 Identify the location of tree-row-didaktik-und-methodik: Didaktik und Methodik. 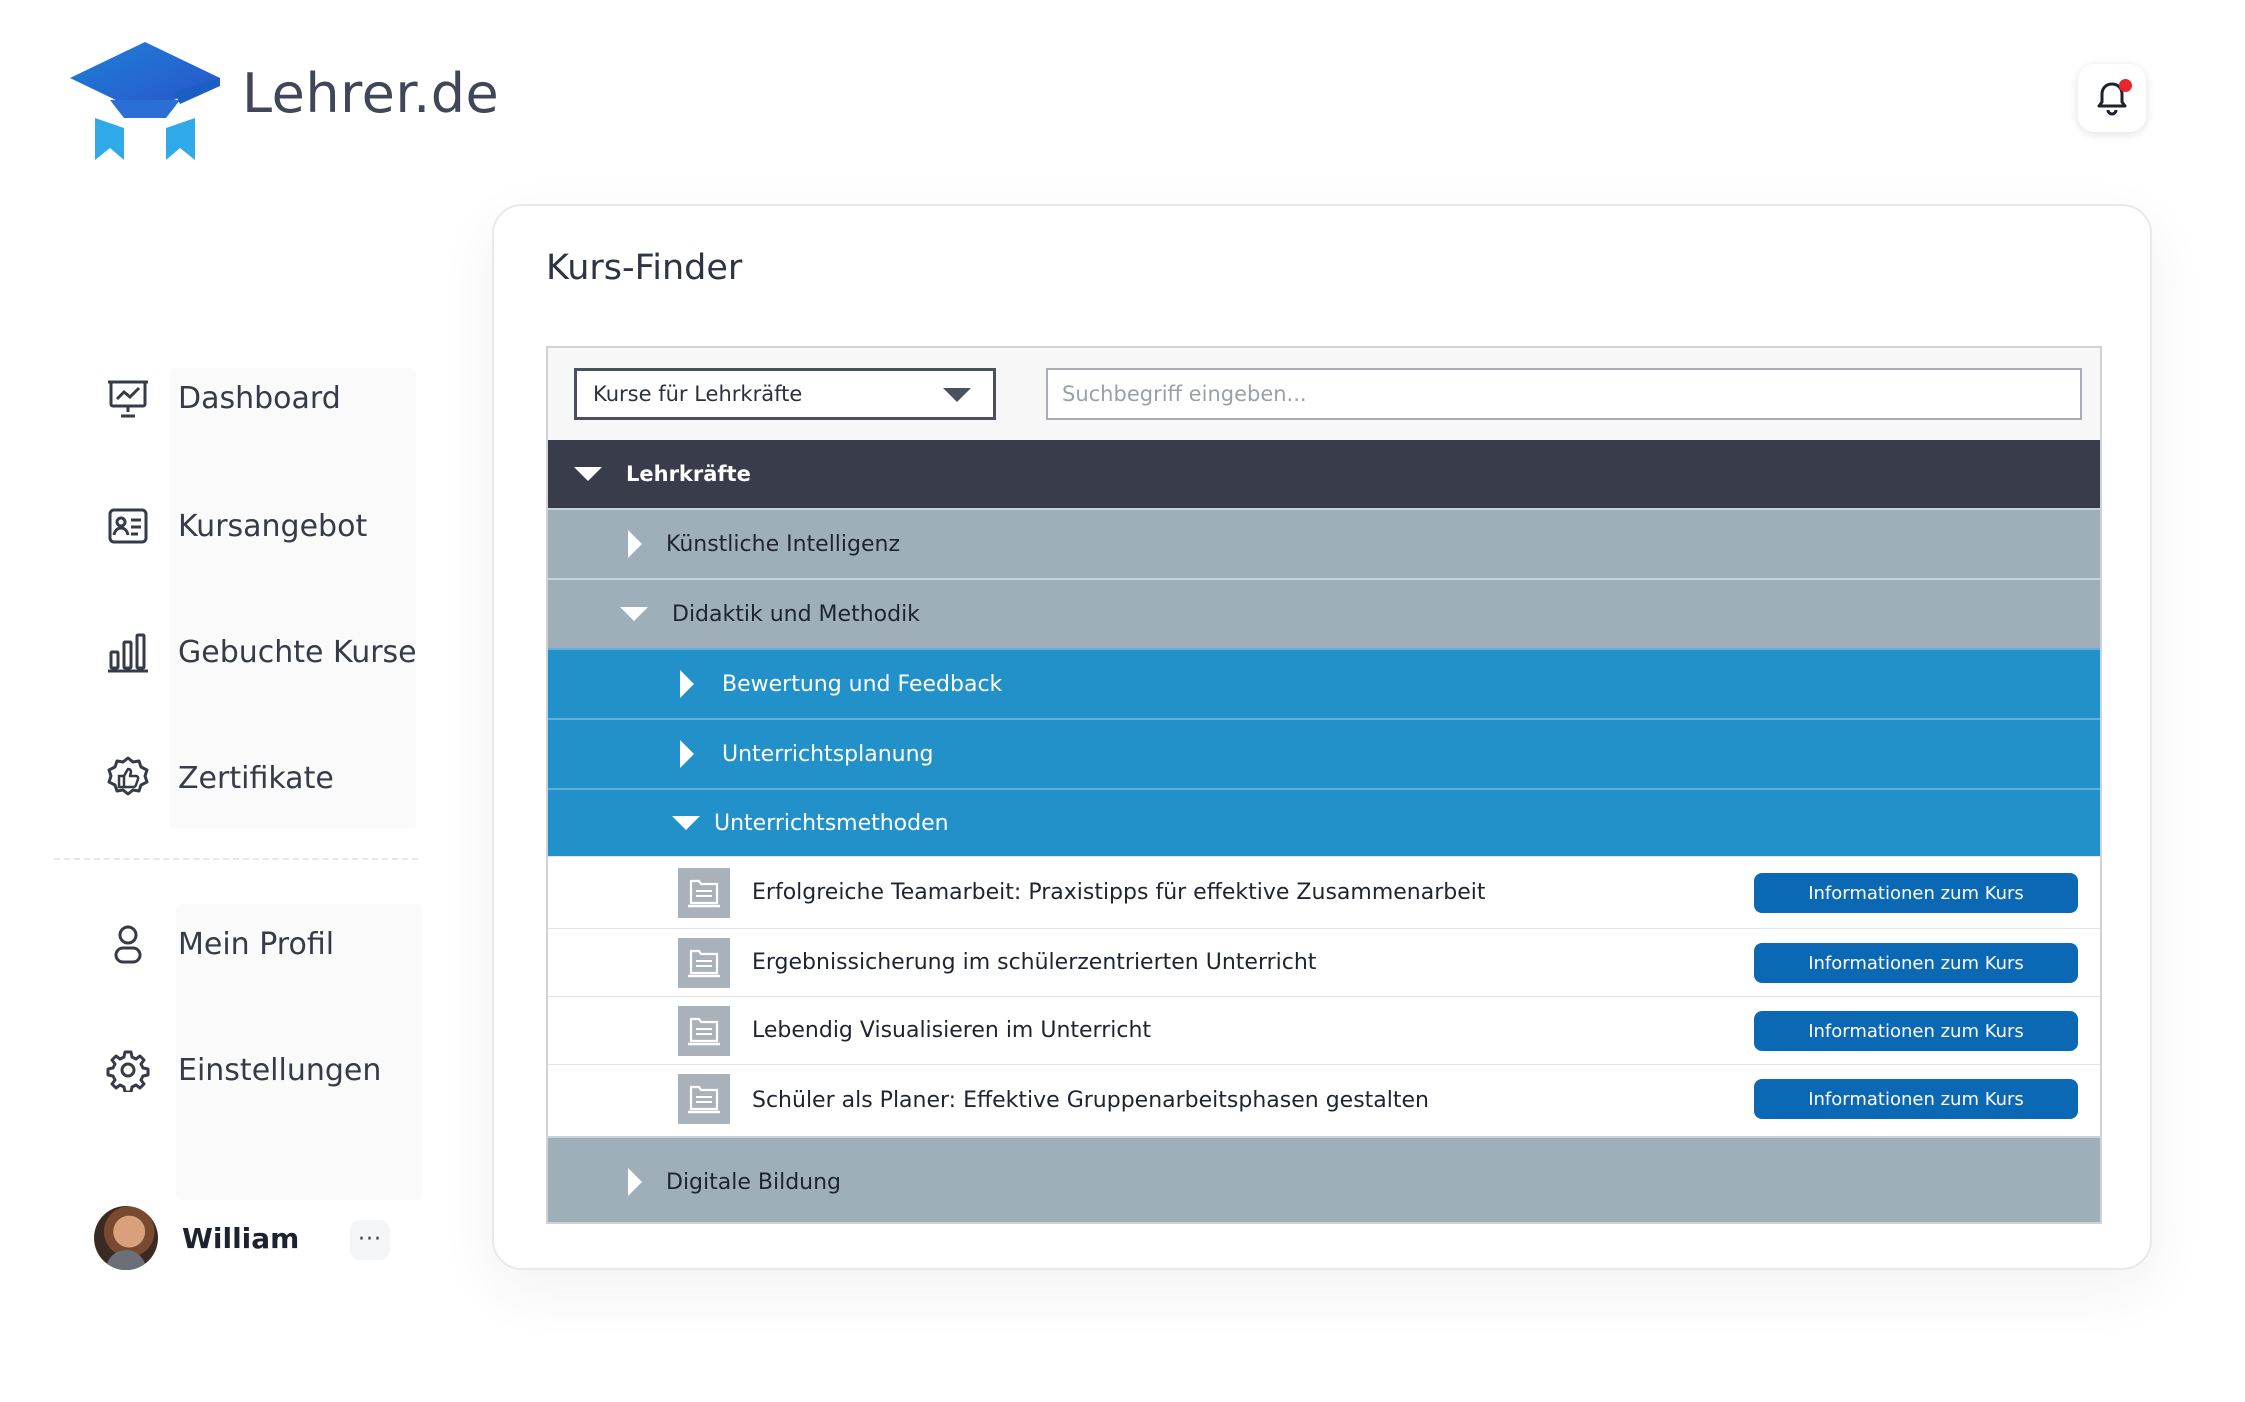
(1324, 613).